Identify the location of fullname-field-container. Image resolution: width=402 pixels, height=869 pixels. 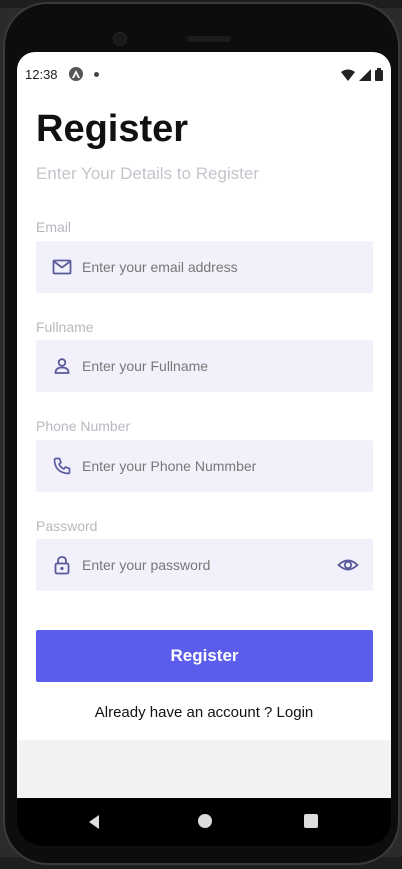
(204, 366).